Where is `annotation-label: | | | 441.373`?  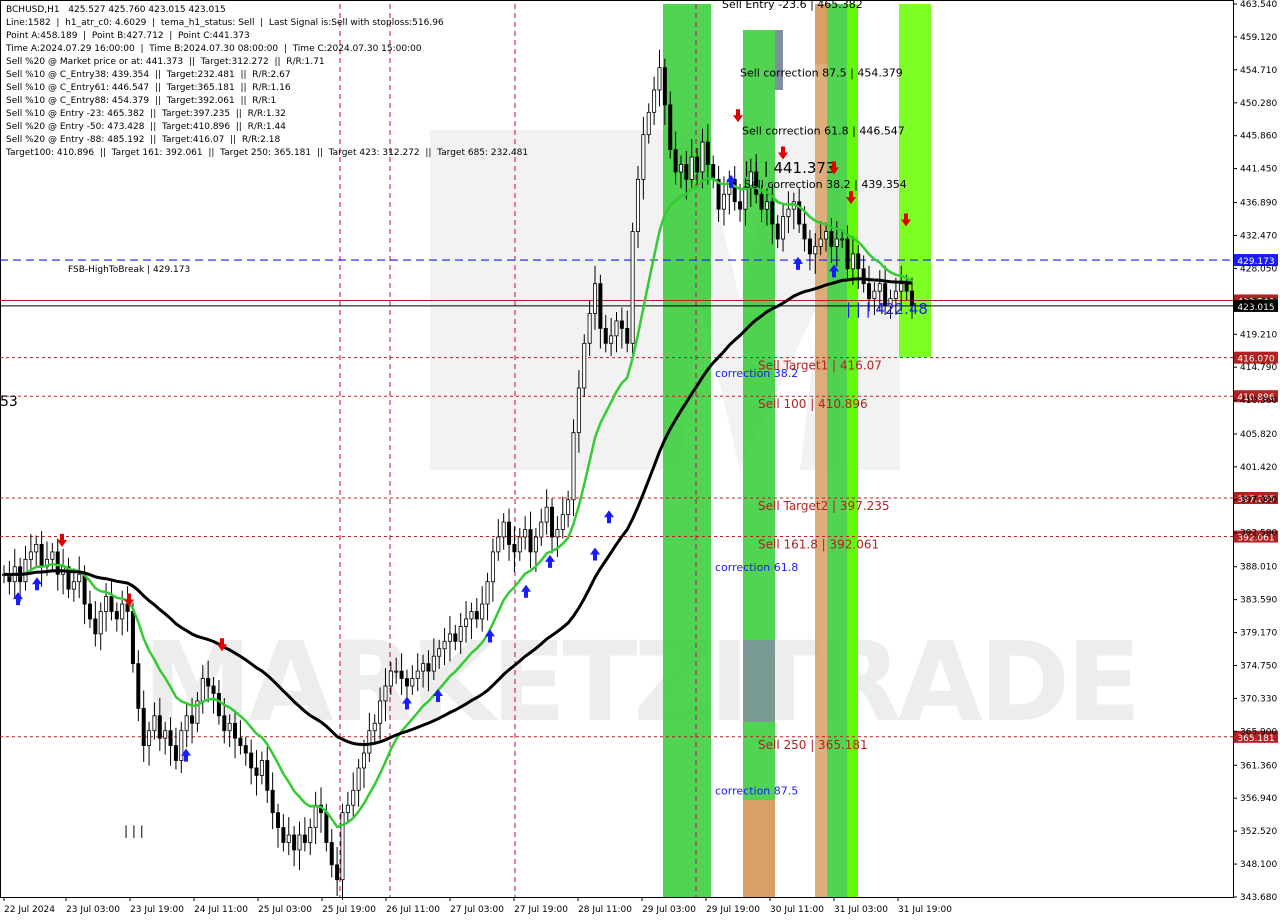
annotation-label: | | | 441.373 is located at coordinates (790, 168).